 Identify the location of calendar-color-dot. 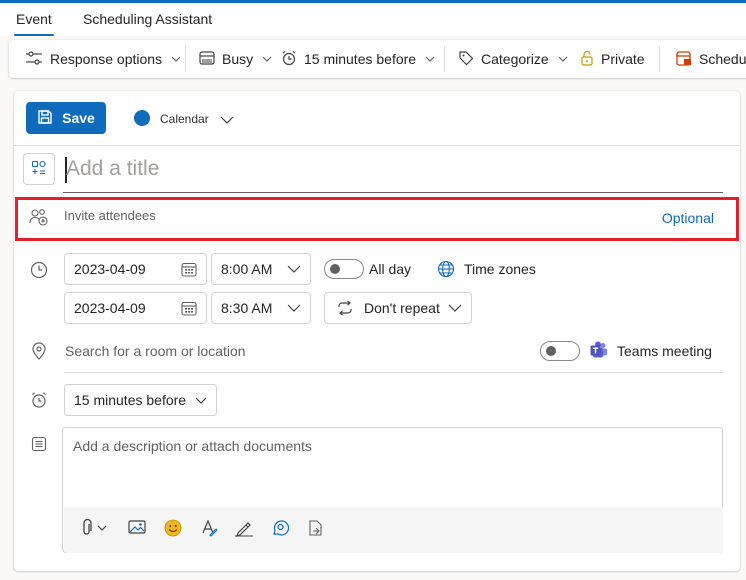
(142, 118).